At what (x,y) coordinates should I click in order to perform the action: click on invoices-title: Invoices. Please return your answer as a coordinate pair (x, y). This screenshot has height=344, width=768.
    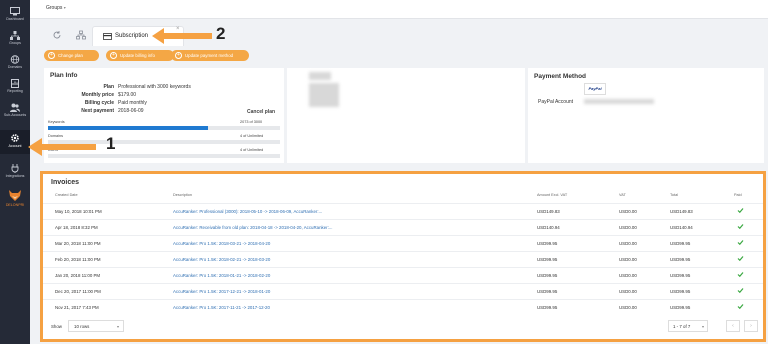
    Looking at the image, I should click on (65, 182).